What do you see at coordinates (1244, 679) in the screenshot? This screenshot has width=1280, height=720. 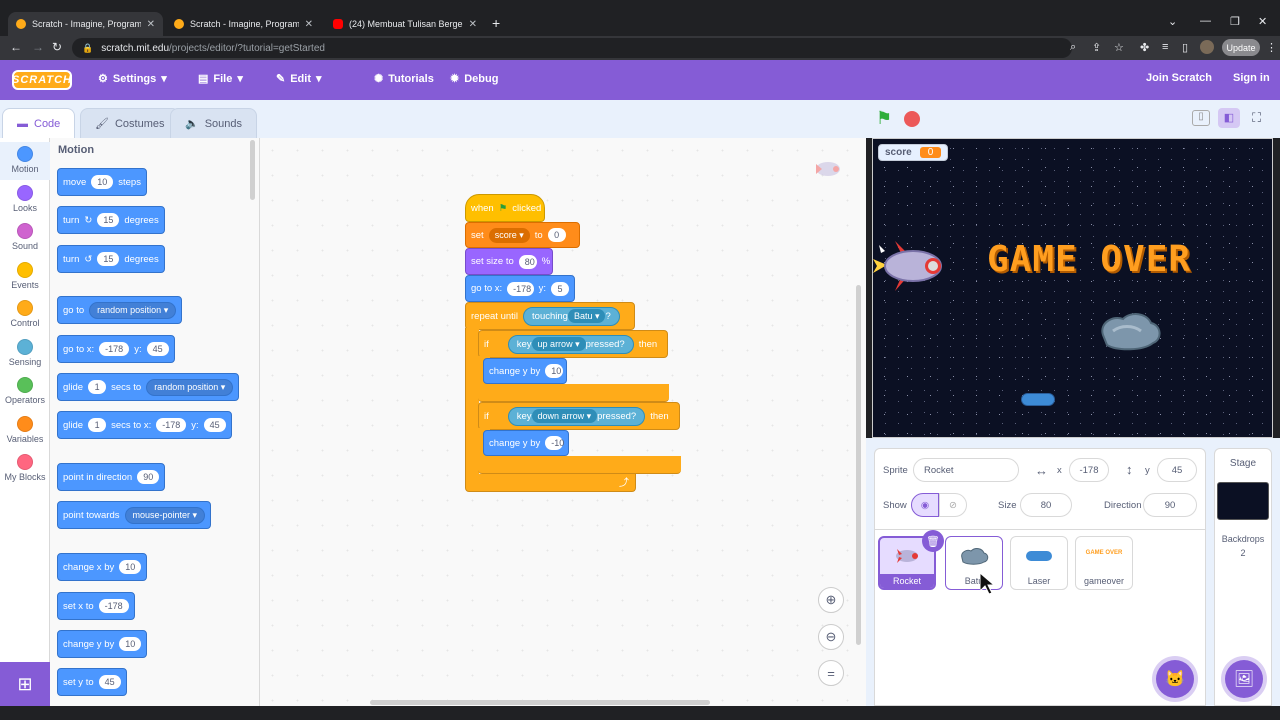 I see `choose-backdrop-button: 🖼` at bounding box center [1244, 679].